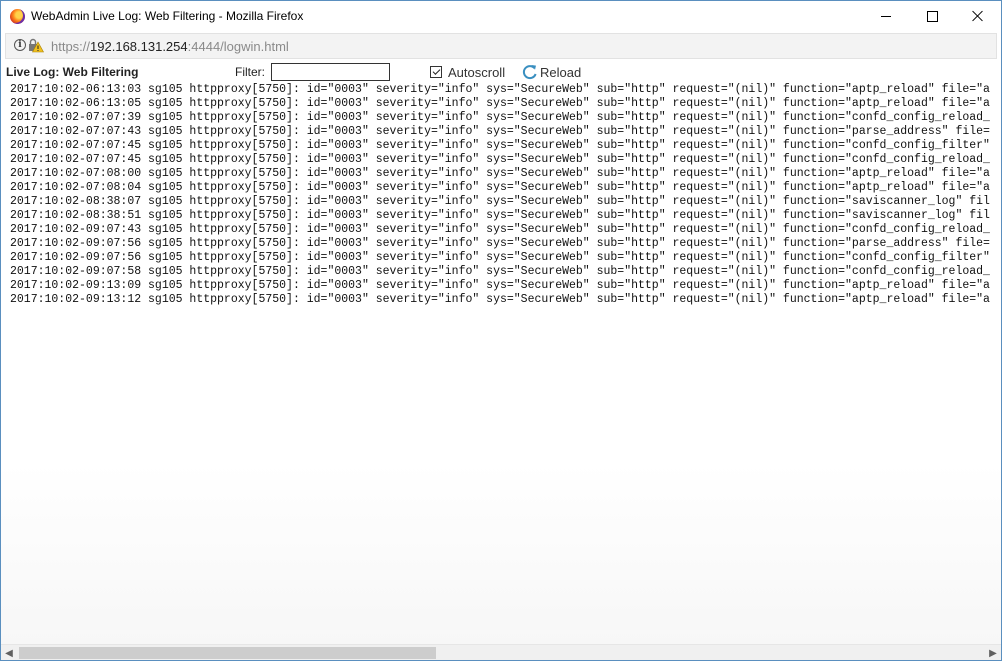  I want to click on reload-icon, so click(529, 72).